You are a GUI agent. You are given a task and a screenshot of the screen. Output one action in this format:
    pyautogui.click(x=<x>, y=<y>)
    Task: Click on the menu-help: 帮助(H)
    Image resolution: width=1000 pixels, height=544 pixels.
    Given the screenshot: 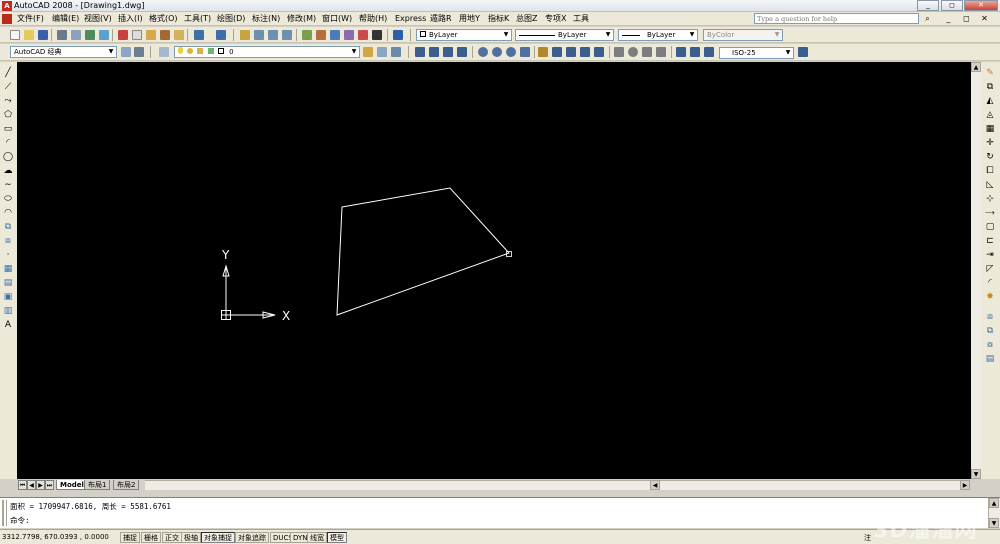 What is the action you would take?
    pyautogui.click(x=373, y=19)
    